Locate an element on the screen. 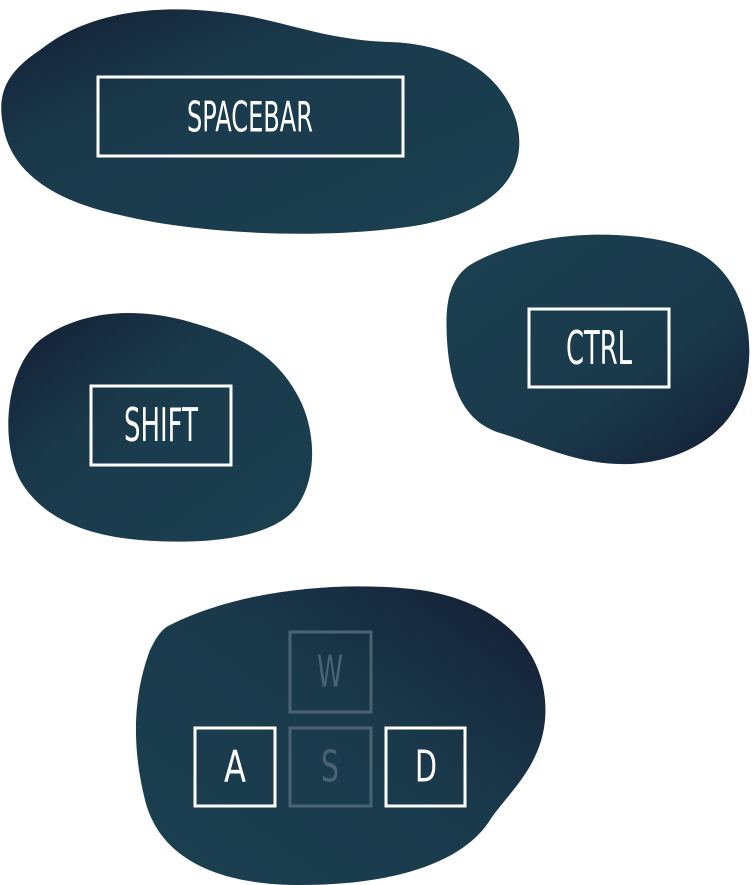 This screenshot has height=885, width=752. shift-label: SHIFT is located at coordinates (161, 425).